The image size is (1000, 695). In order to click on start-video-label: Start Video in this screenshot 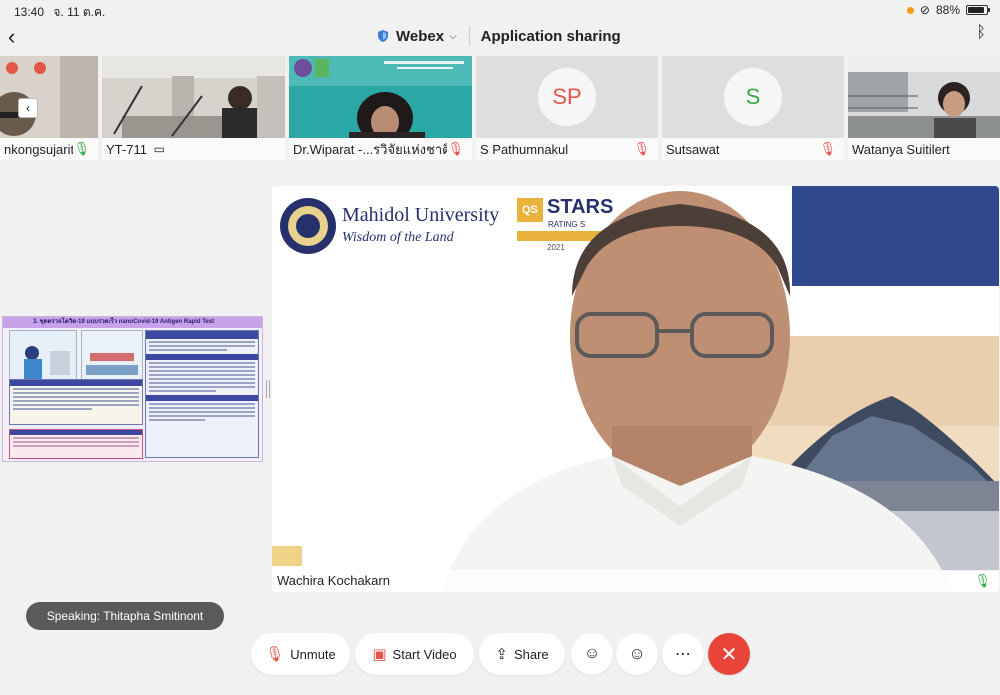, I will do `click(424, 654)`.